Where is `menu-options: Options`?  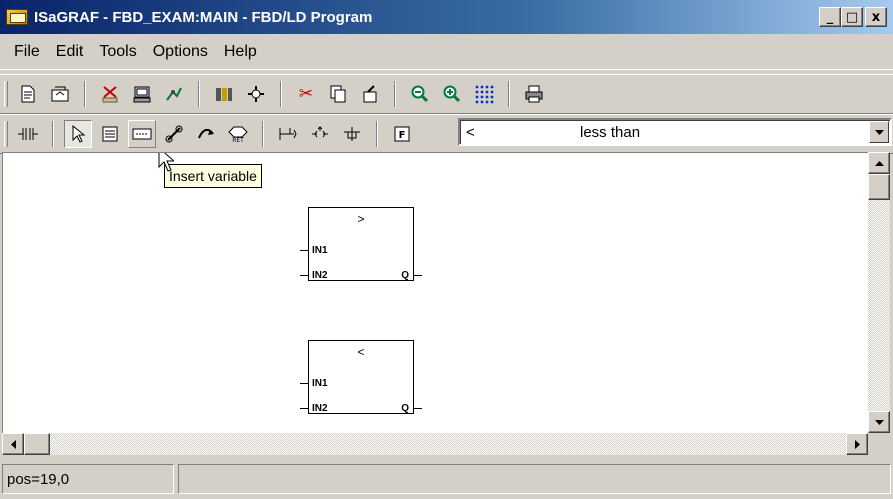
menu-options: Options is located at coordinates (180, 52).